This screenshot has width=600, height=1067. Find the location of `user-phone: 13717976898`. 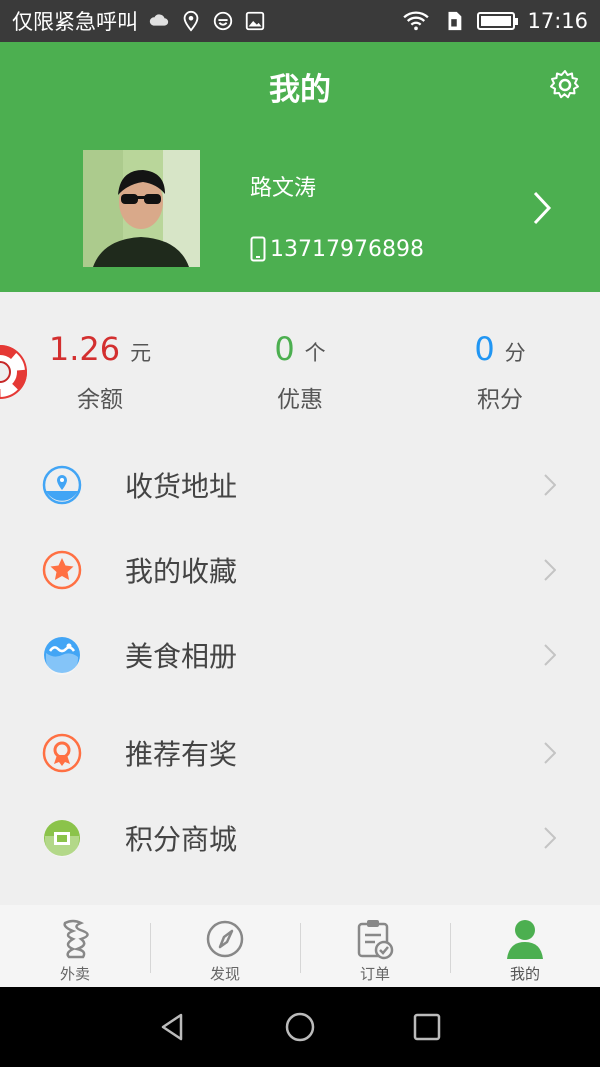

user-phone: 13717976898 is located at coordinates (337, 249).